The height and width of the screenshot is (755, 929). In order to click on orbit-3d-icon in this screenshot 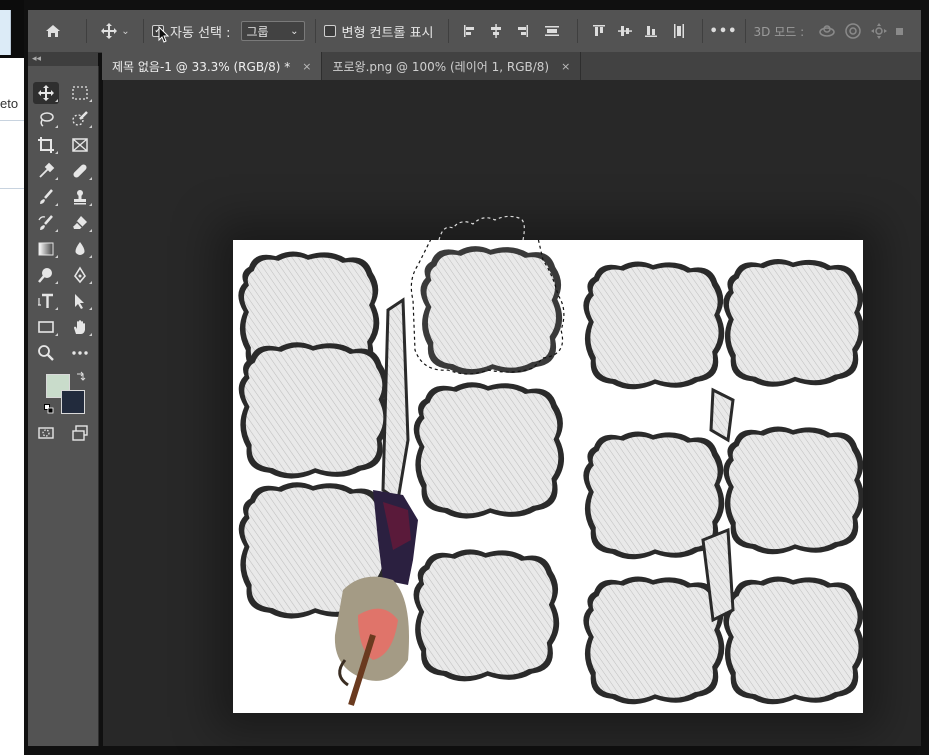, I will do `click(827, 31)`.